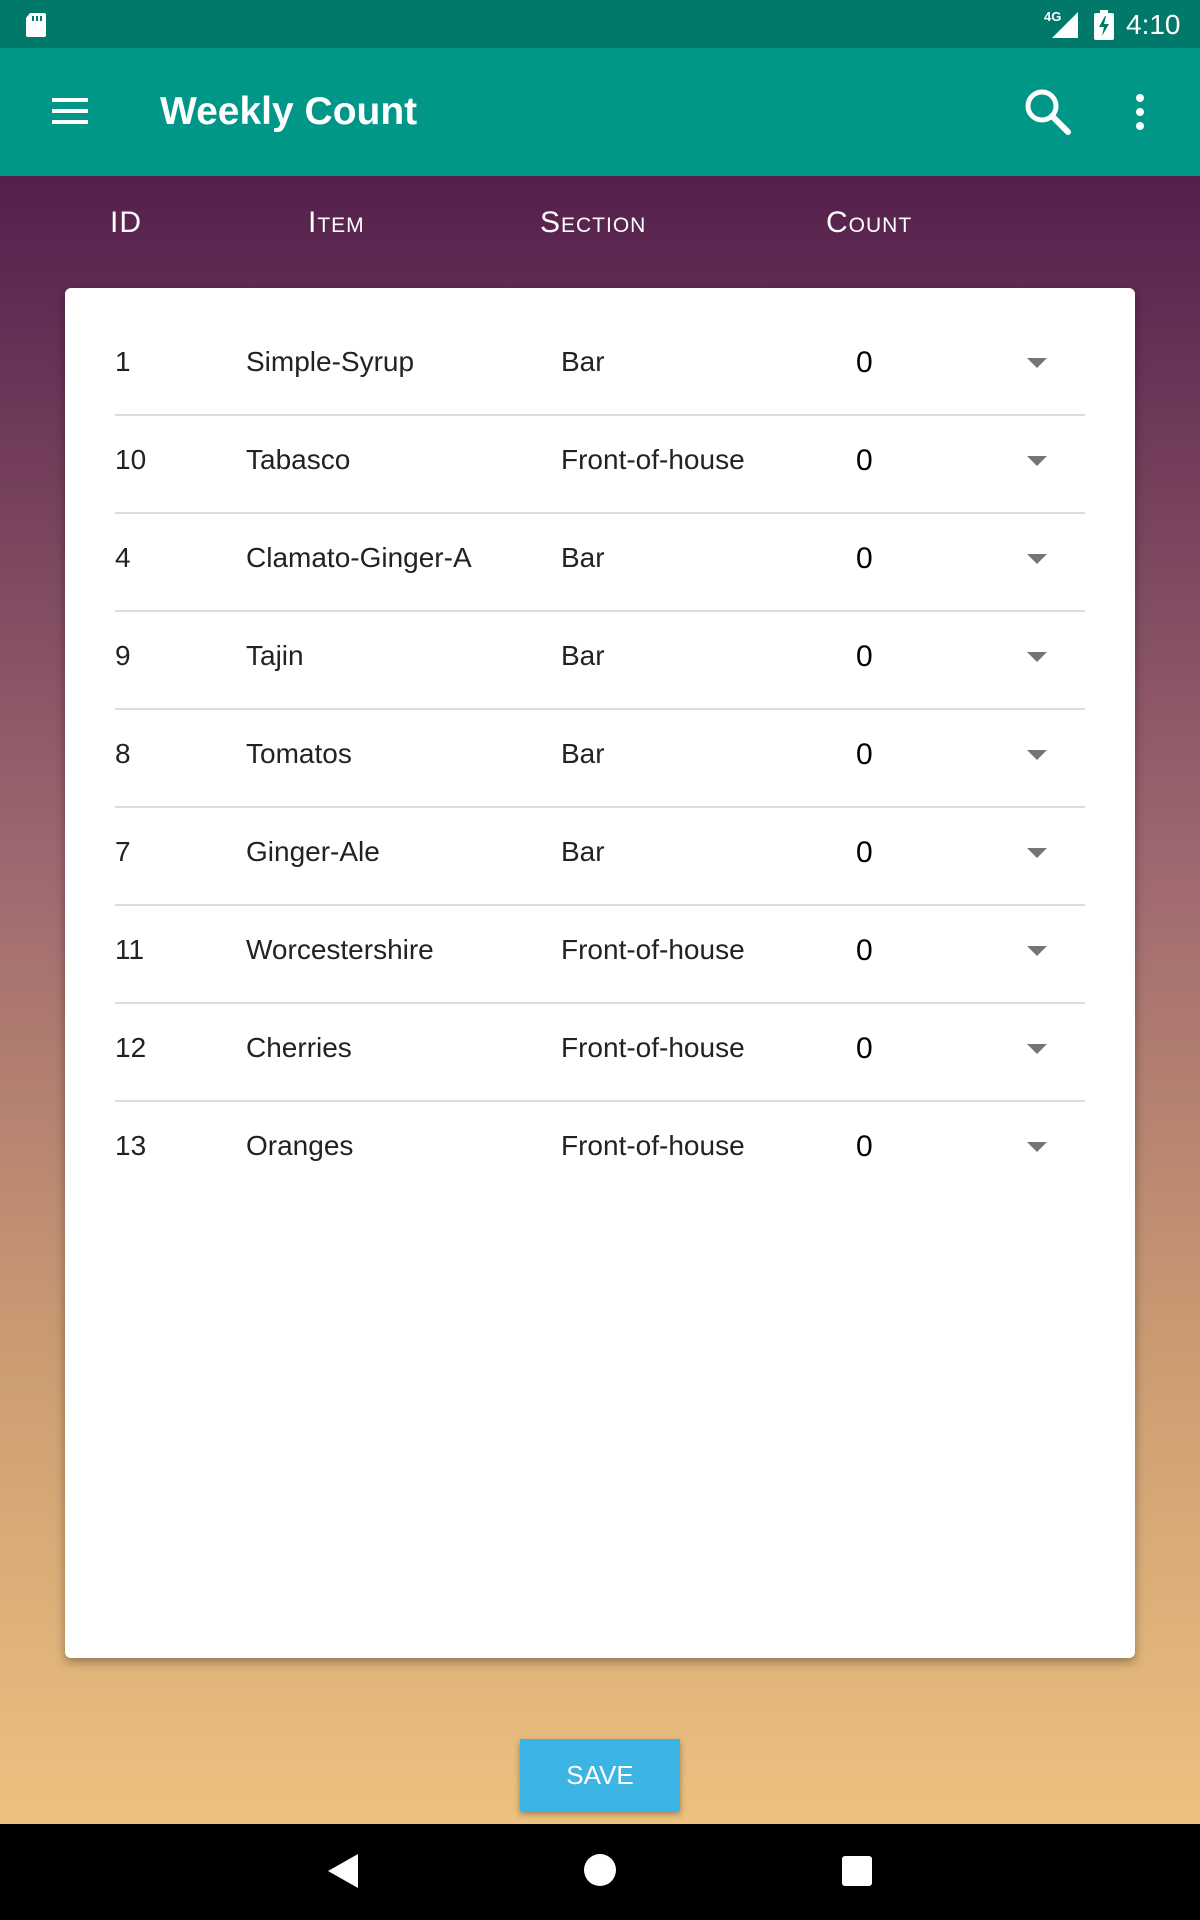 The width and height of the screenshot is (1200, 1920). What do you see at coordinates (123, 851) in the screenshot?
I see `row-id: 7` at bounding box center [123, 851].